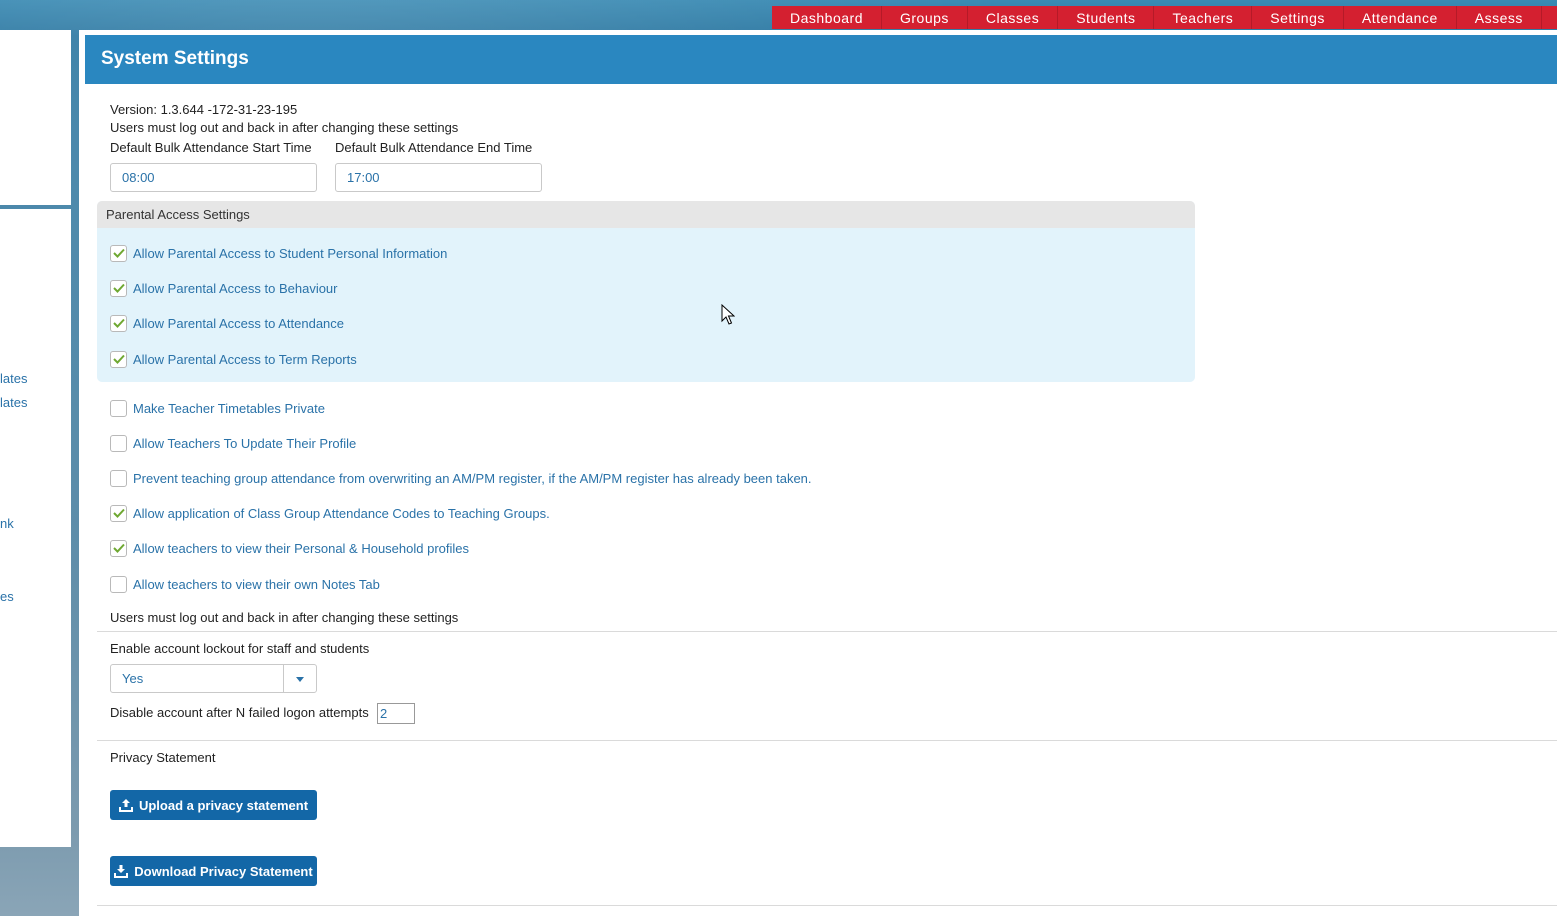  Describe the element at coordinates (1298, 17) in the screenshot. I see `tab-settings: Settings` at that location.